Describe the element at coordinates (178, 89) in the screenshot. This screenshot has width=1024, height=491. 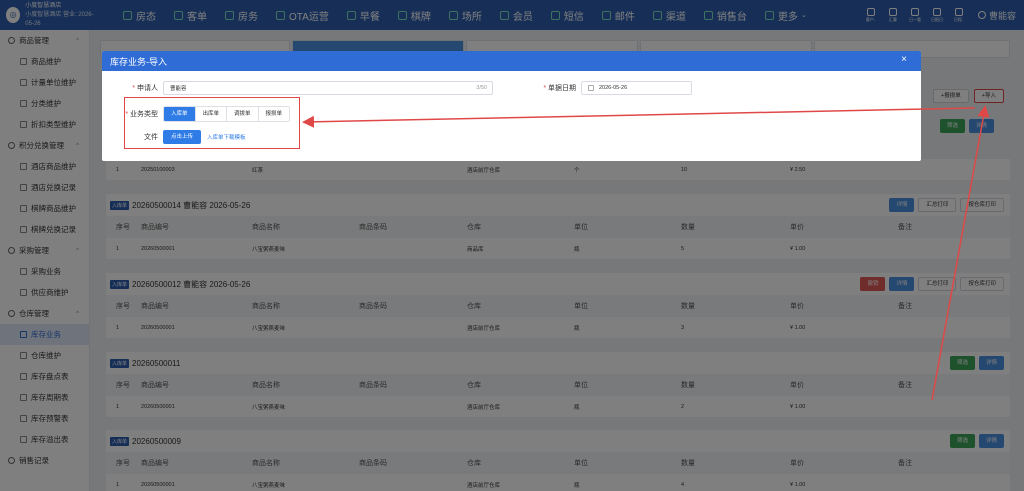
I see `applicant-value: 曹能容` at that location.